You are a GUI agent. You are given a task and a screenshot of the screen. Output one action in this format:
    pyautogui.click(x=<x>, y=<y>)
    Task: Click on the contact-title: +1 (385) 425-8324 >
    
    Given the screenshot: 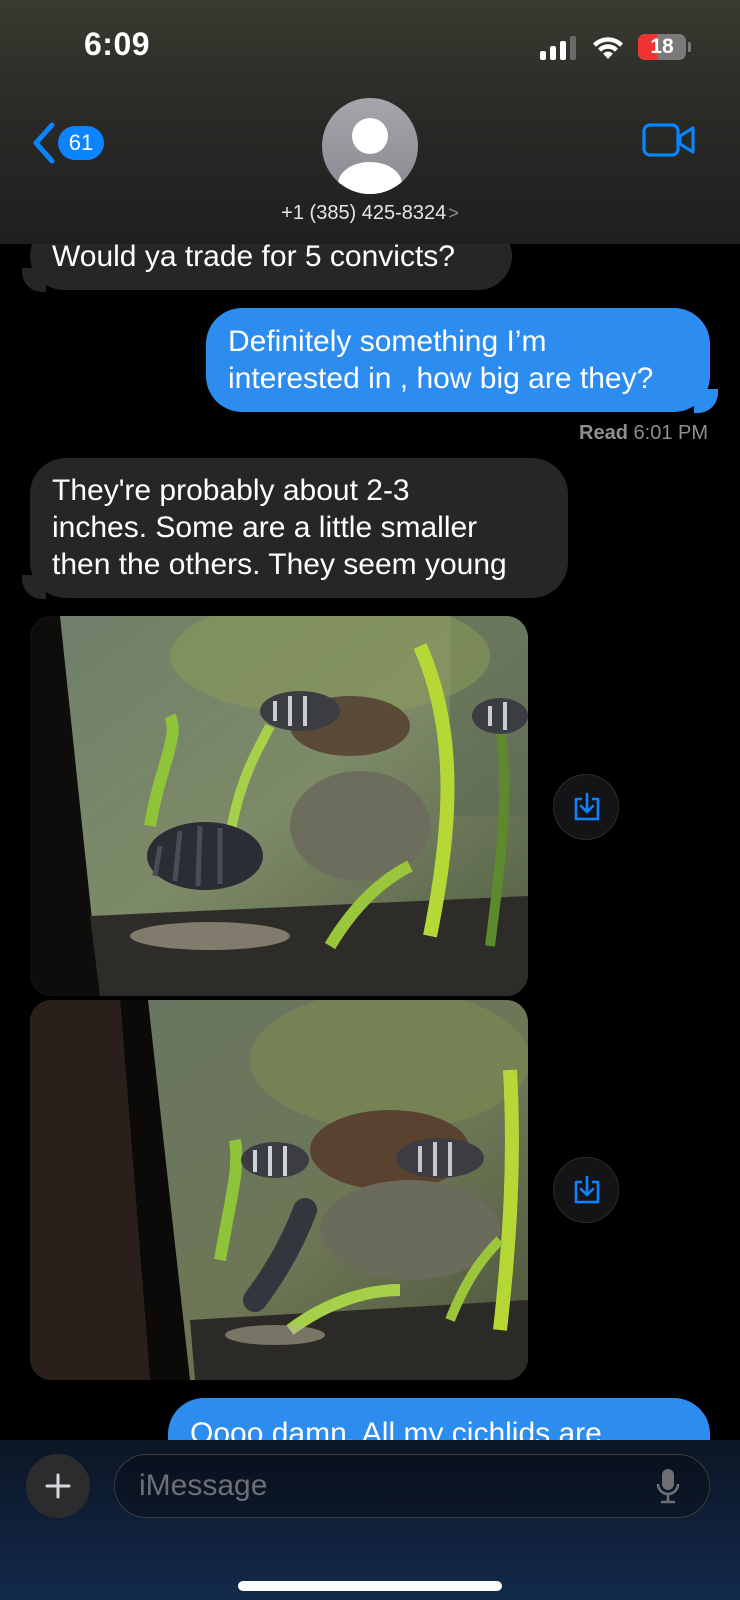 What is the action you would take?
    pyautogui.click(x=370, y=213)
    